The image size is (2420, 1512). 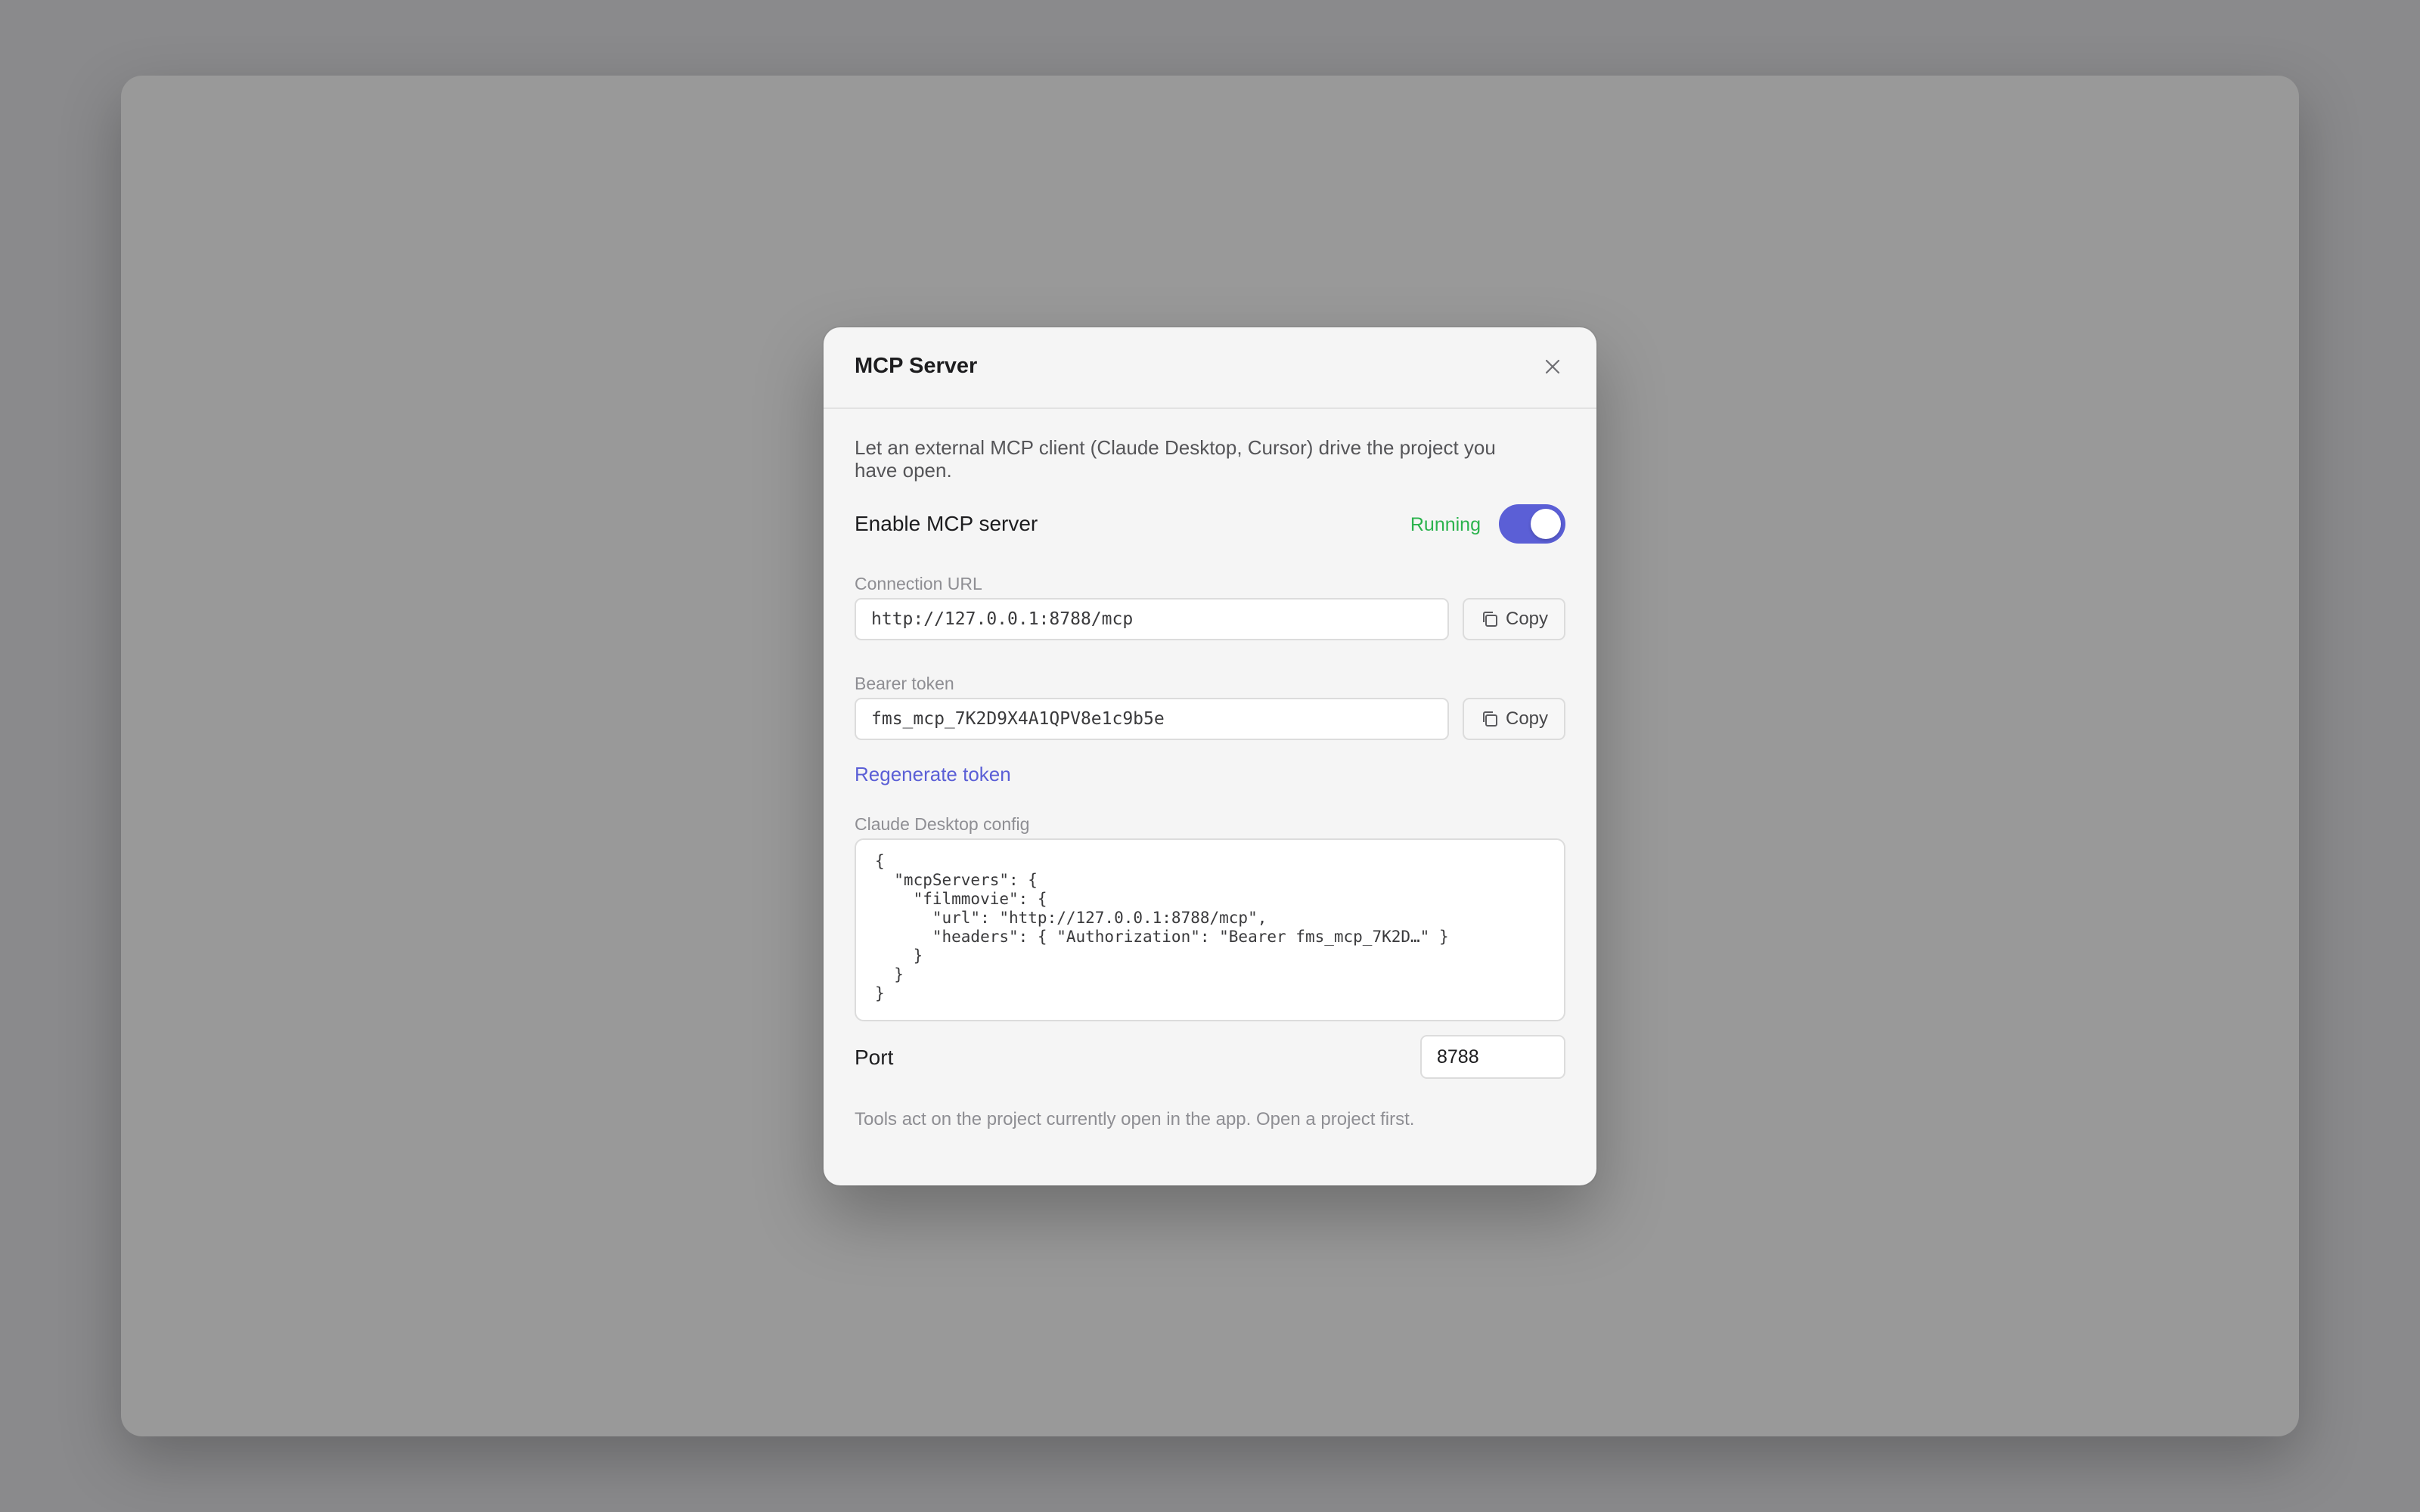 What do you see at coordinates (1445, 524) in the screenshot?
I see `status-badge: Running` at bounding box center [1445, 524].